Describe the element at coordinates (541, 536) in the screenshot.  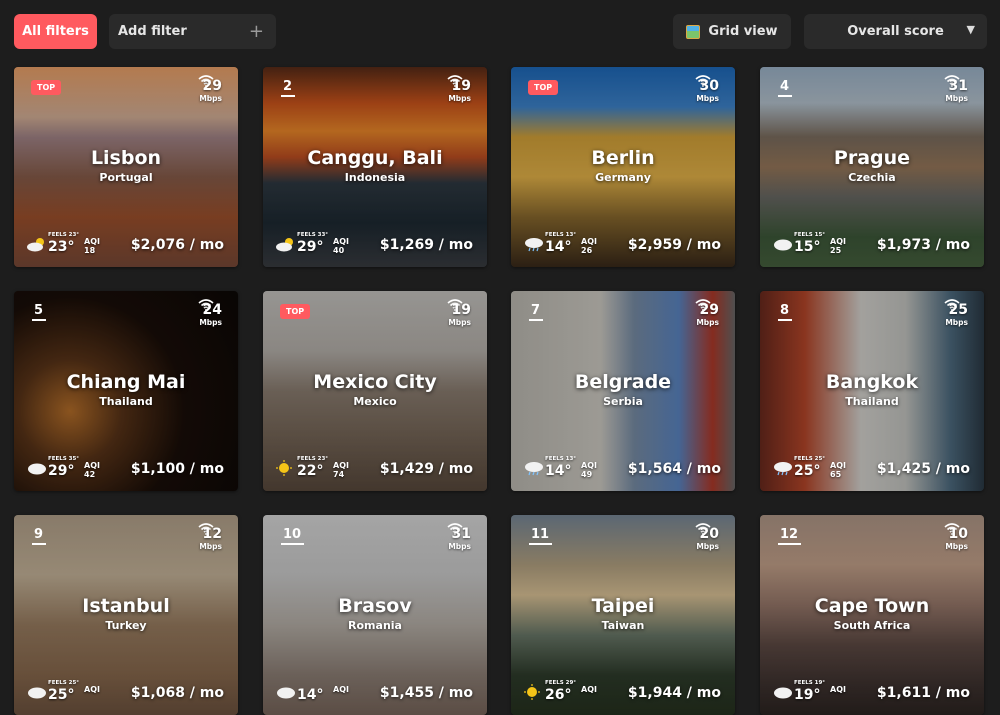
I see `rank-number: 11` at that location.